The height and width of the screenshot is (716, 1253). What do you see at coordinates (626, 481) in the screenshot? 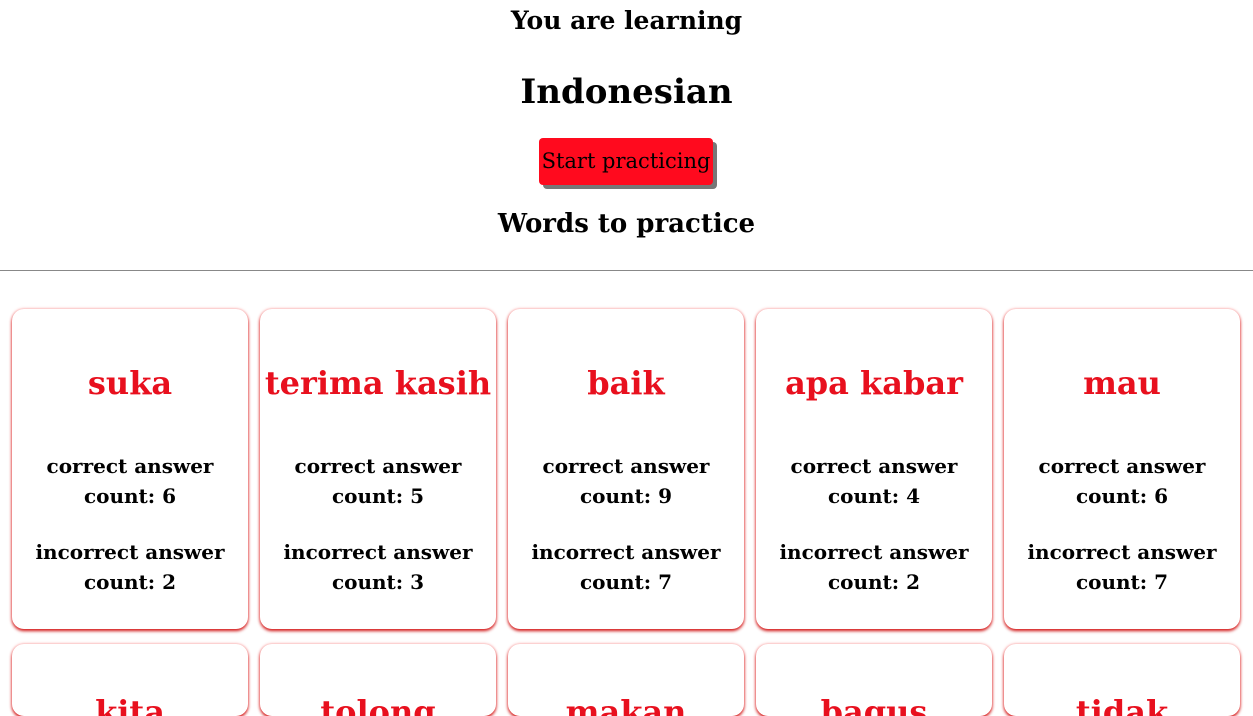
I see `correct-answer-count: correct answer count: 9` at bounding box center [626, 481].